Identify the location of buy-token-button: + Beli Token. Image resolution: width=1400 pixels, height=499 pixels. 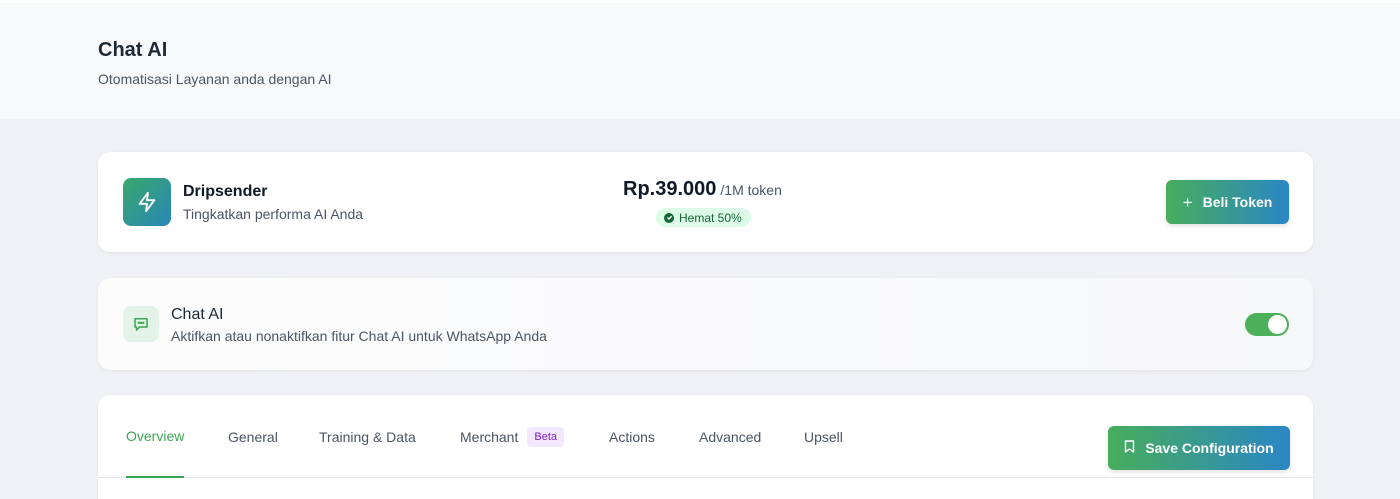
(1227, 202).